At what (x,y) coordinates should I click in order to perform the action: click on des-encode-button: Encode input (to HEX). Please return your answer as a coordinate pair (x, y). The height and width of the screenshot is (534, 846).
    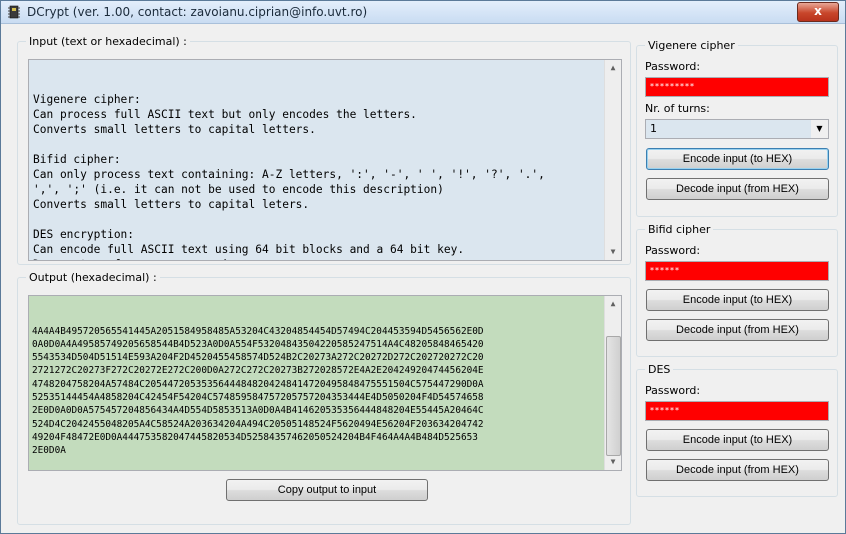
    Looking at the image, I should click on (737, 440).